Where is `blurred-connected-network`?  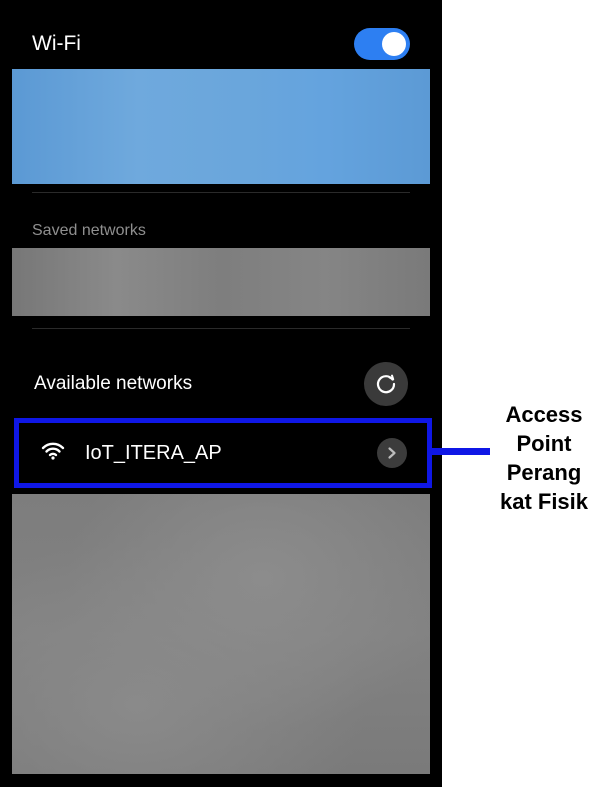
blurred-connected-network is located at coordinates (221, 126).